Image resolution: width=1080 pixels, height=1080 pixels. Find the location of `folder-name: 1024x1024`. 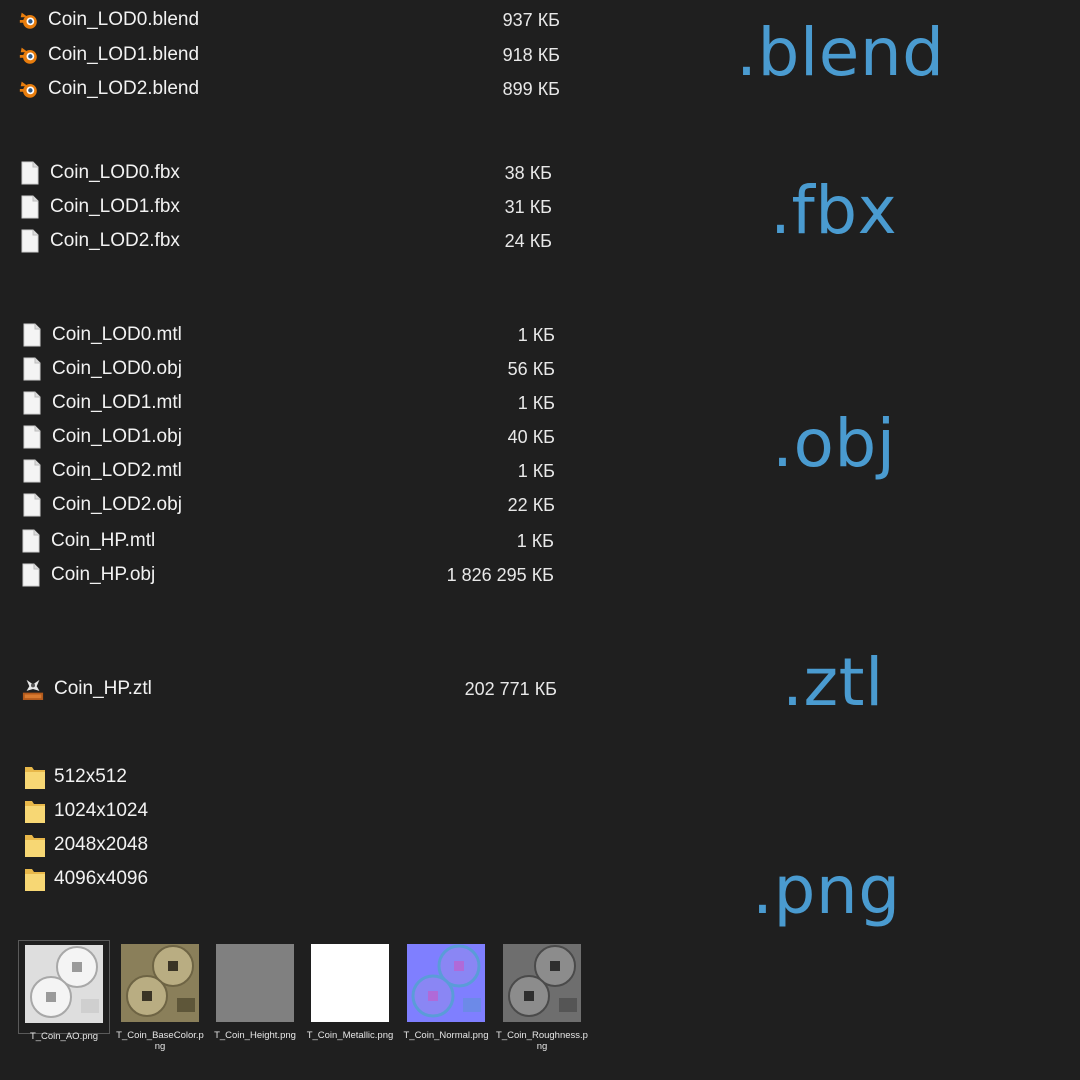

folder-name: 1024x1024 is located at coordinates (101, 810).